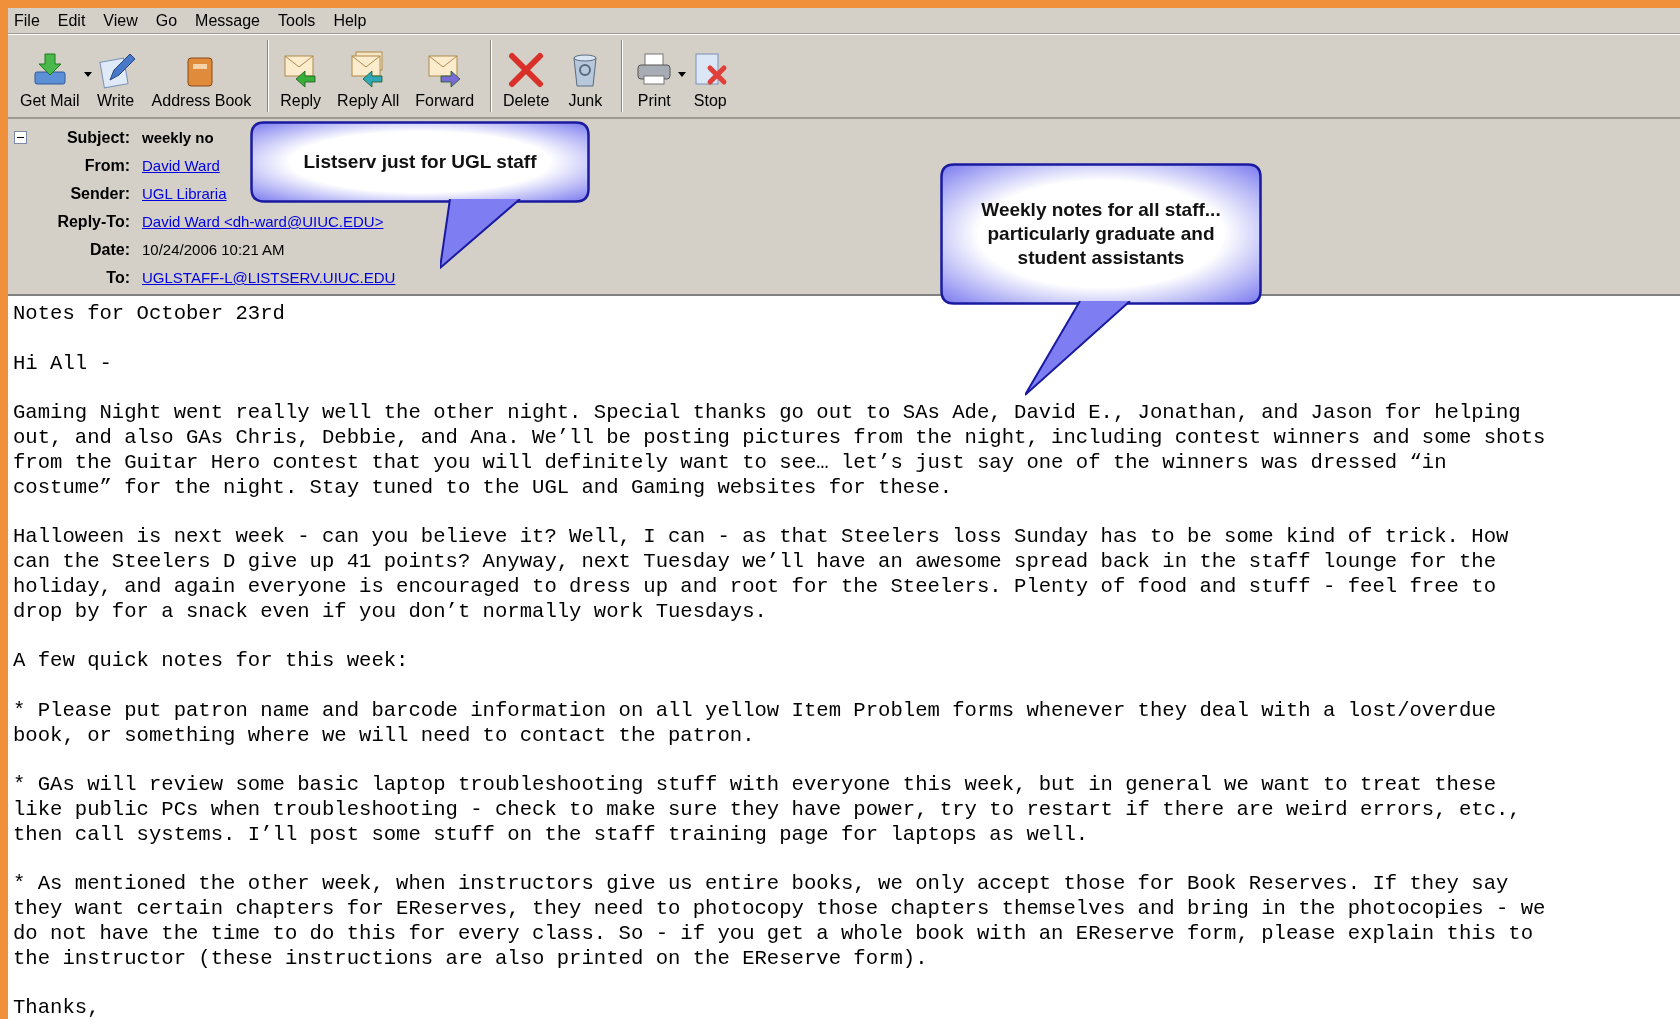 Image resolution: width=1680 pixels, height=1019 pixels. What do you see at coordinates (355, 20) in the screenshot?
I see `menu-item: Help` at bounding box center [355, 20].